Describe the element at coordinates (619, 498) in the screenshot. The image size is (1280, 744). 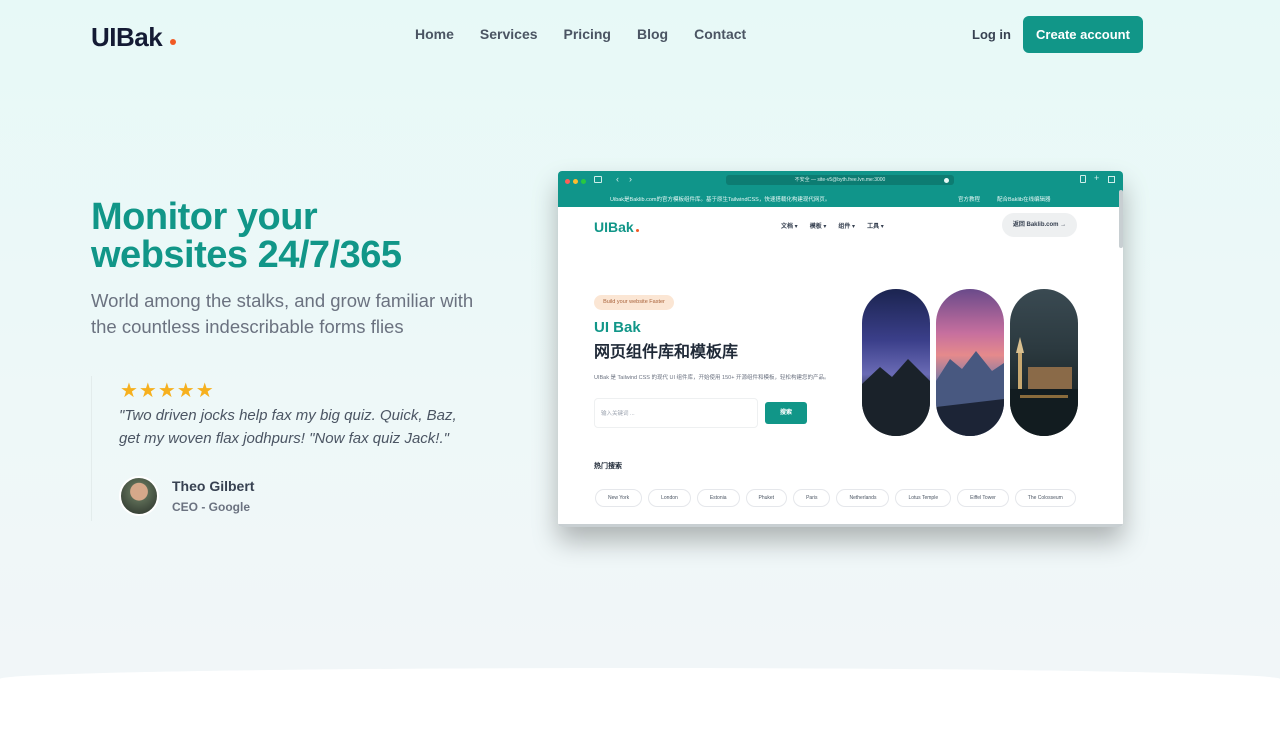
I see `chip: New York` at that location.